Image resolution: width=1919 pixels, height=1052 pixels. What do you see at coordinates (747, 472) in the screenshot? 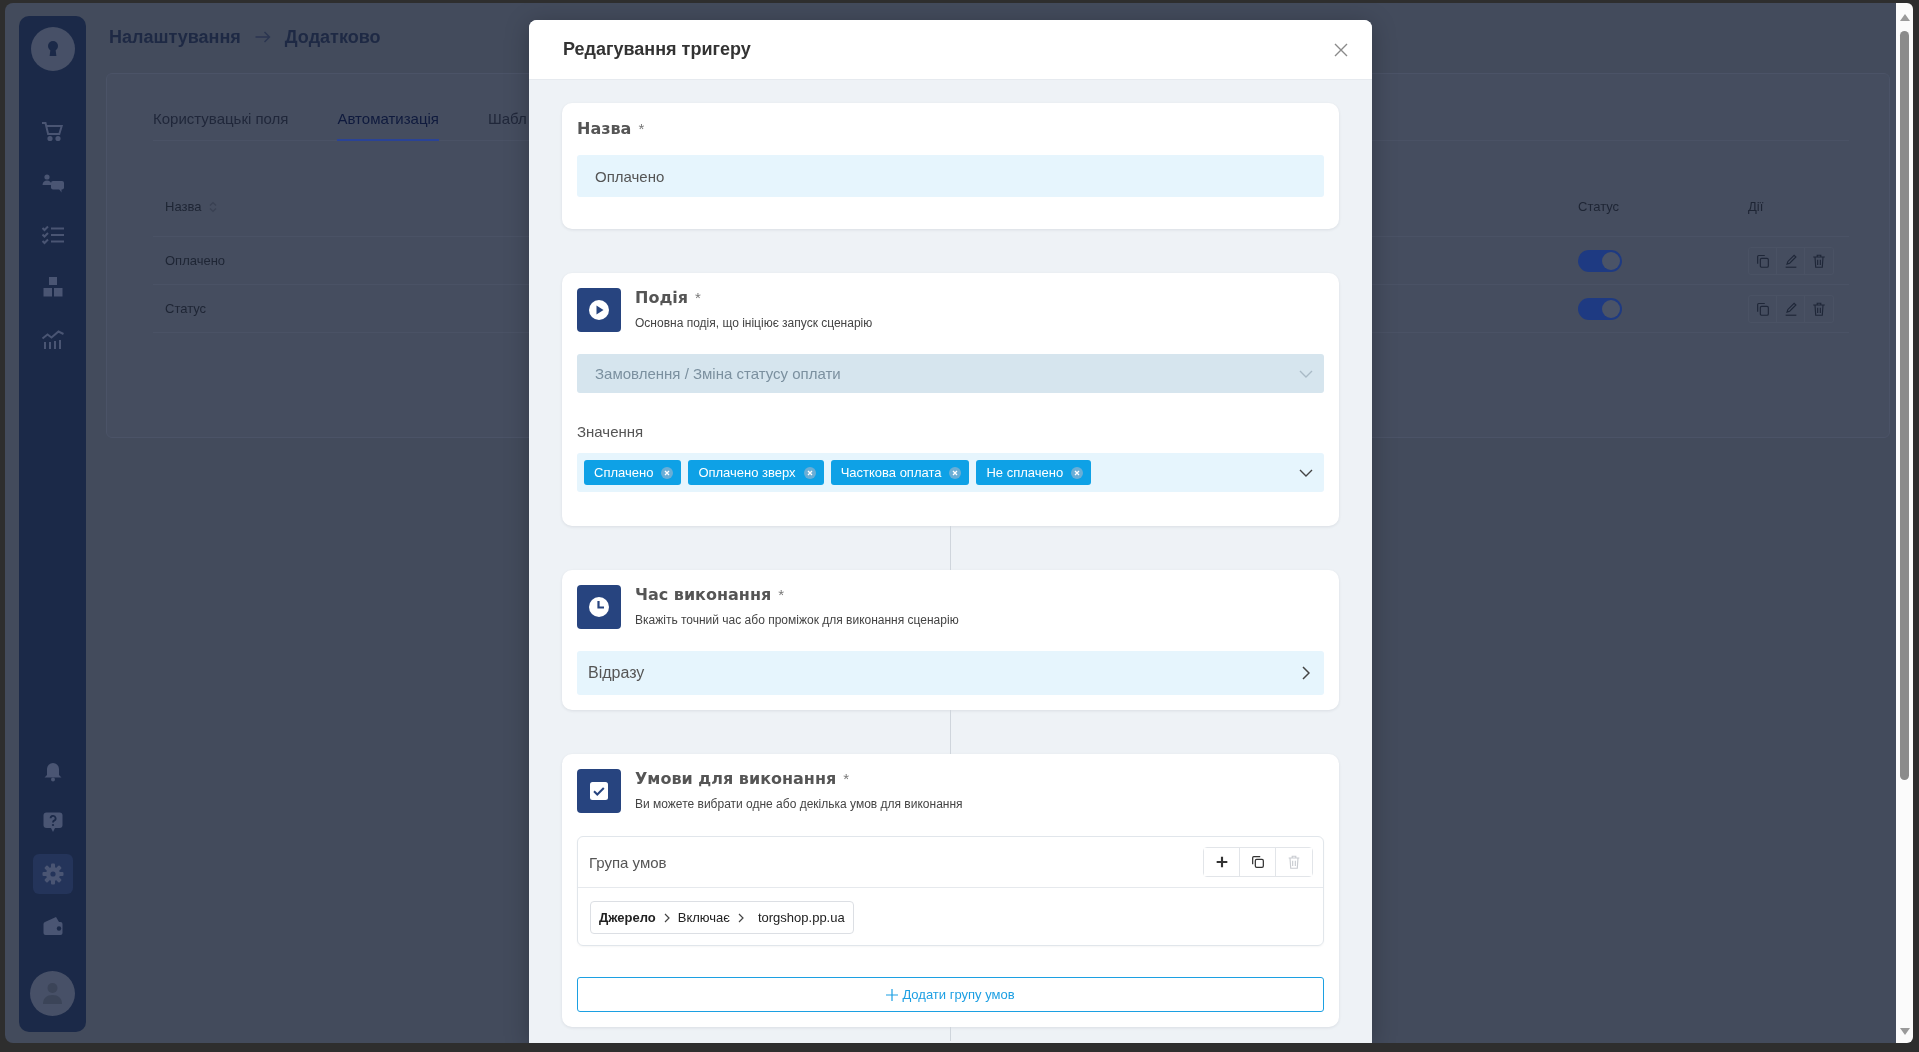
I see `tag-label: Оплачено зверх` at bounding box center [747, 472].